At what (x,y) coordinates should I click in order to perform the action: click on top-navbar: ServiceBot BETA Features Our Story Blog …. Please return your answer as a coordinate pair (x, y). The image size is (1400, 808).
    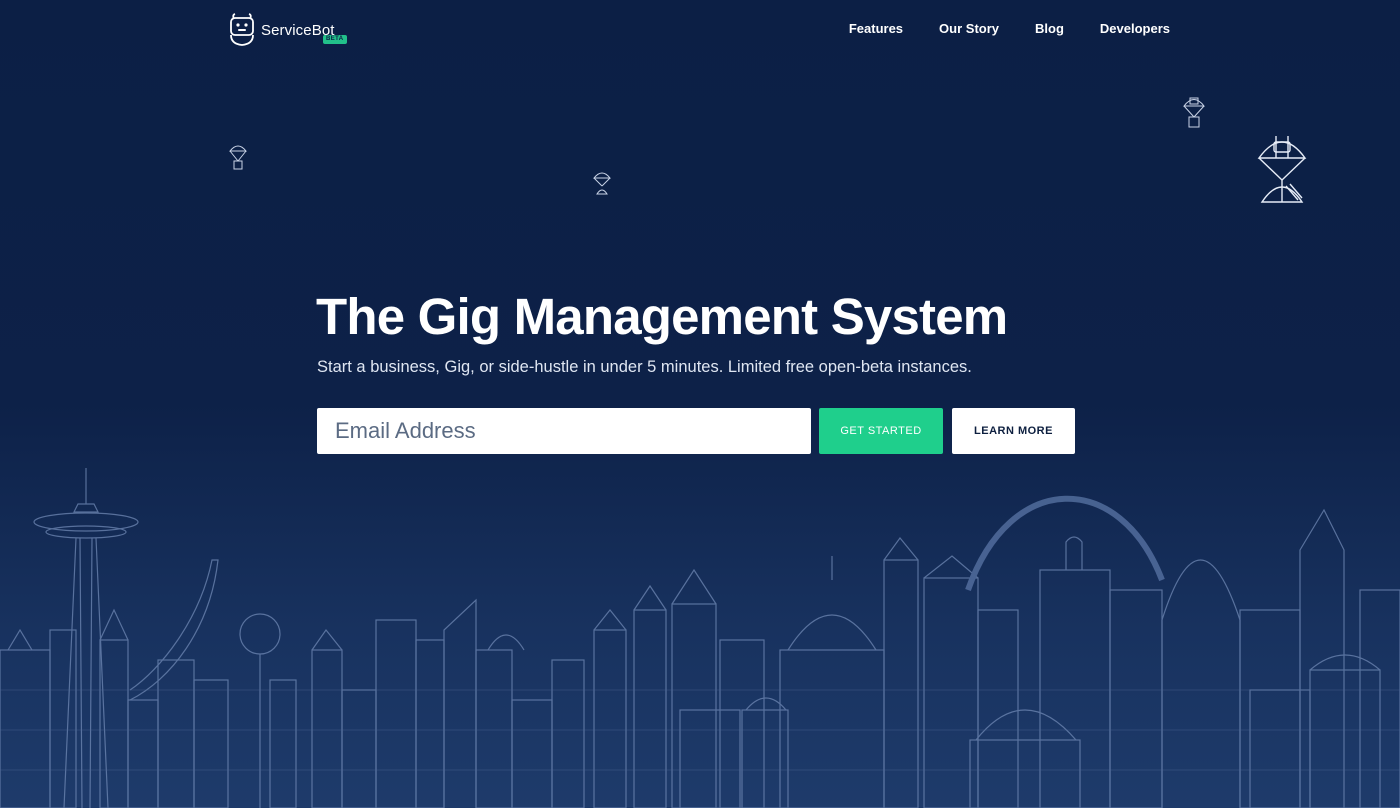
    Looking at the image, I should click on (700, 30).